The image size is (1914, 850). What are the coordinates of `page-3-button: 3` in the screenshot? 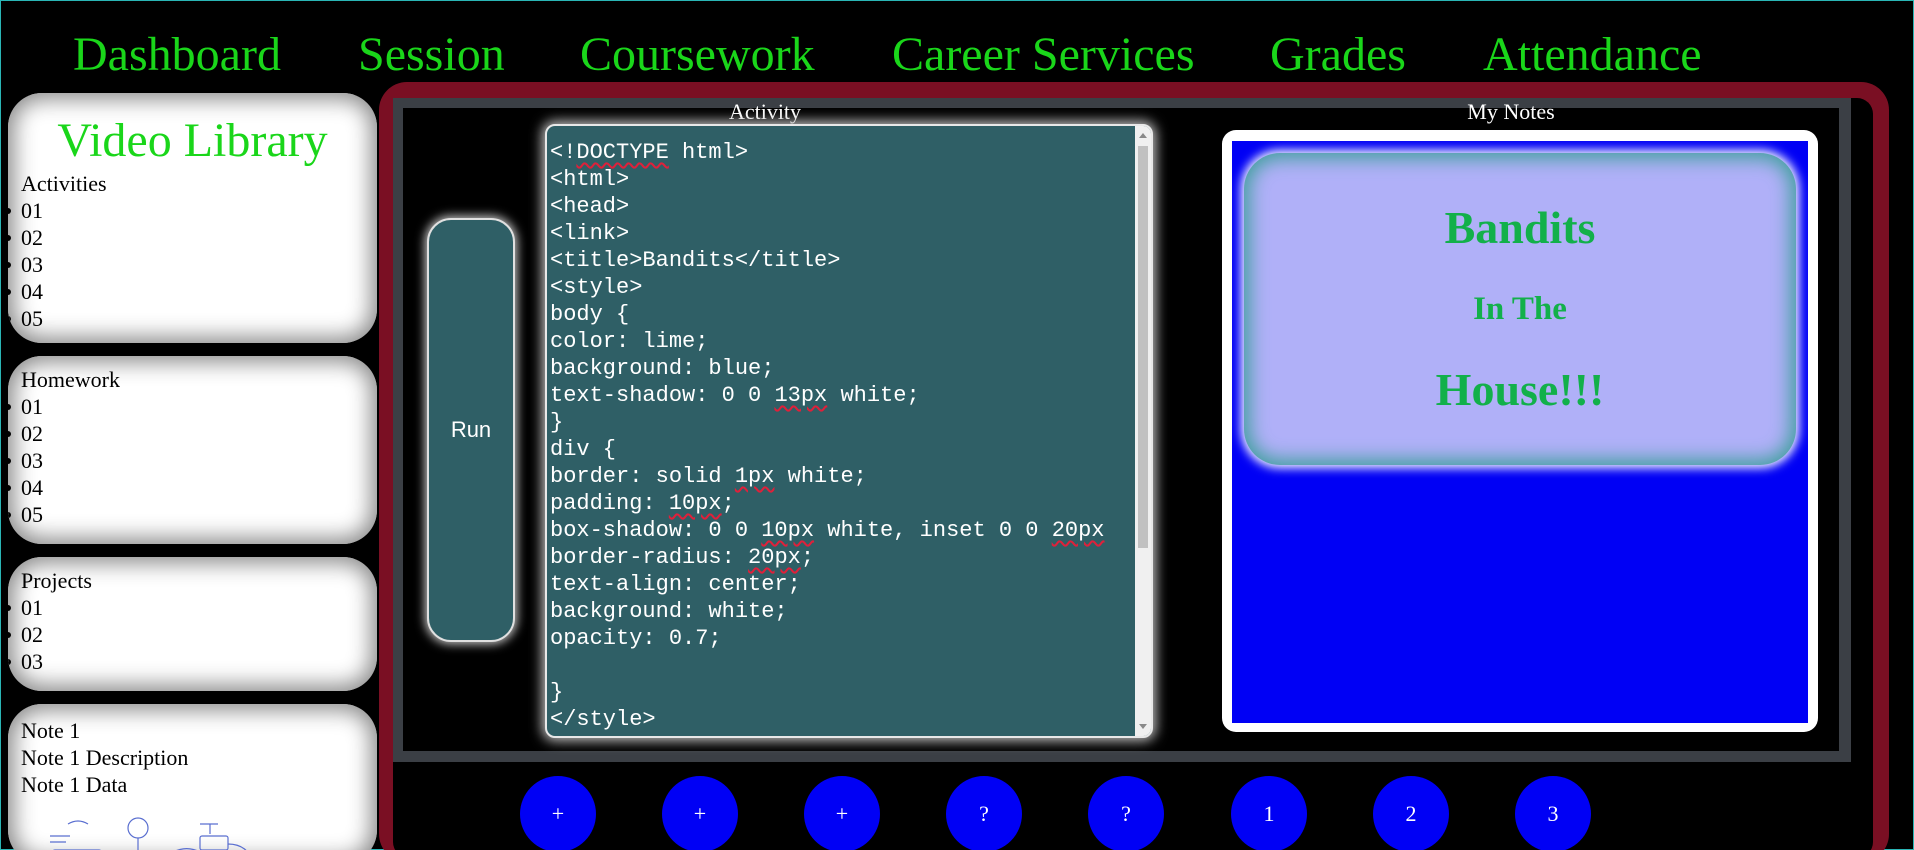 It's located at (1553, 813).